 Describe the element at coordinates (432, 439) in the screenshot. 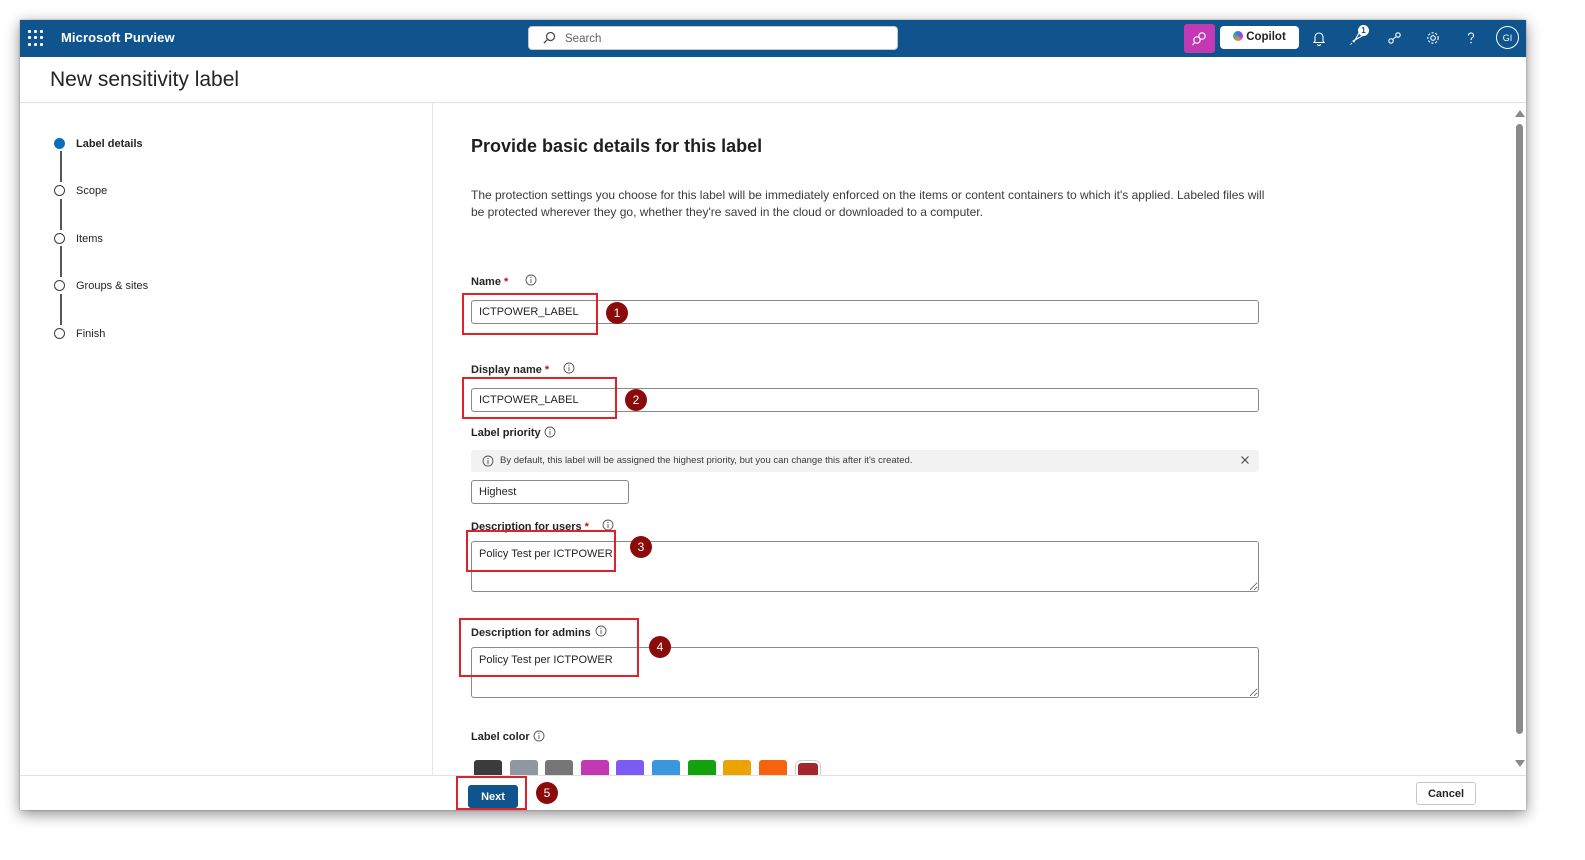

I see `steps-divider` at that location.